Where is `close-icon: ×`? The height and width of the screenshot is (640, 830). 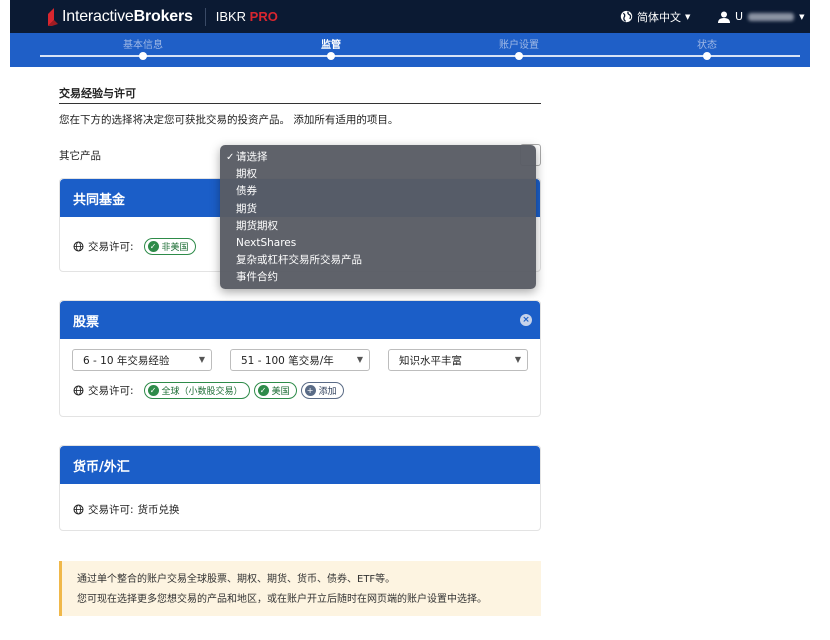
close-icon: × is located at coordinates (526, 320).